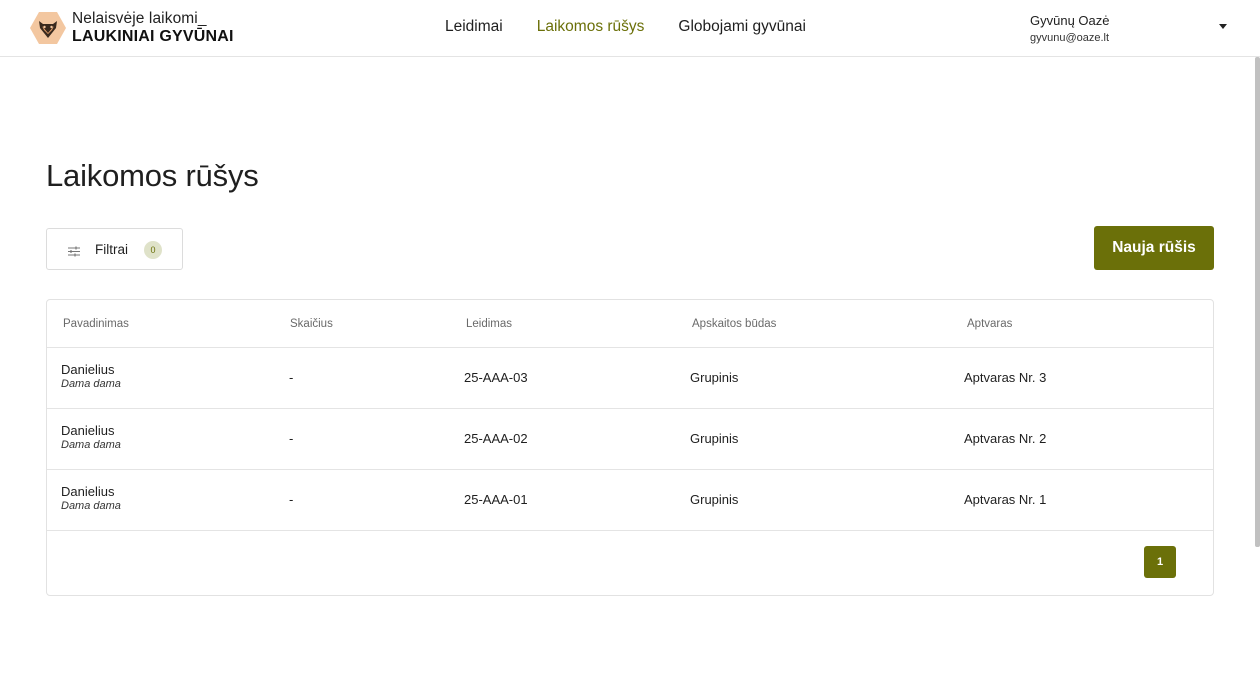  What do you see at coordinates (489, 324) in the screenshot?
I see `column-header-permit: Leidimas` at bounding box center [489, 324].